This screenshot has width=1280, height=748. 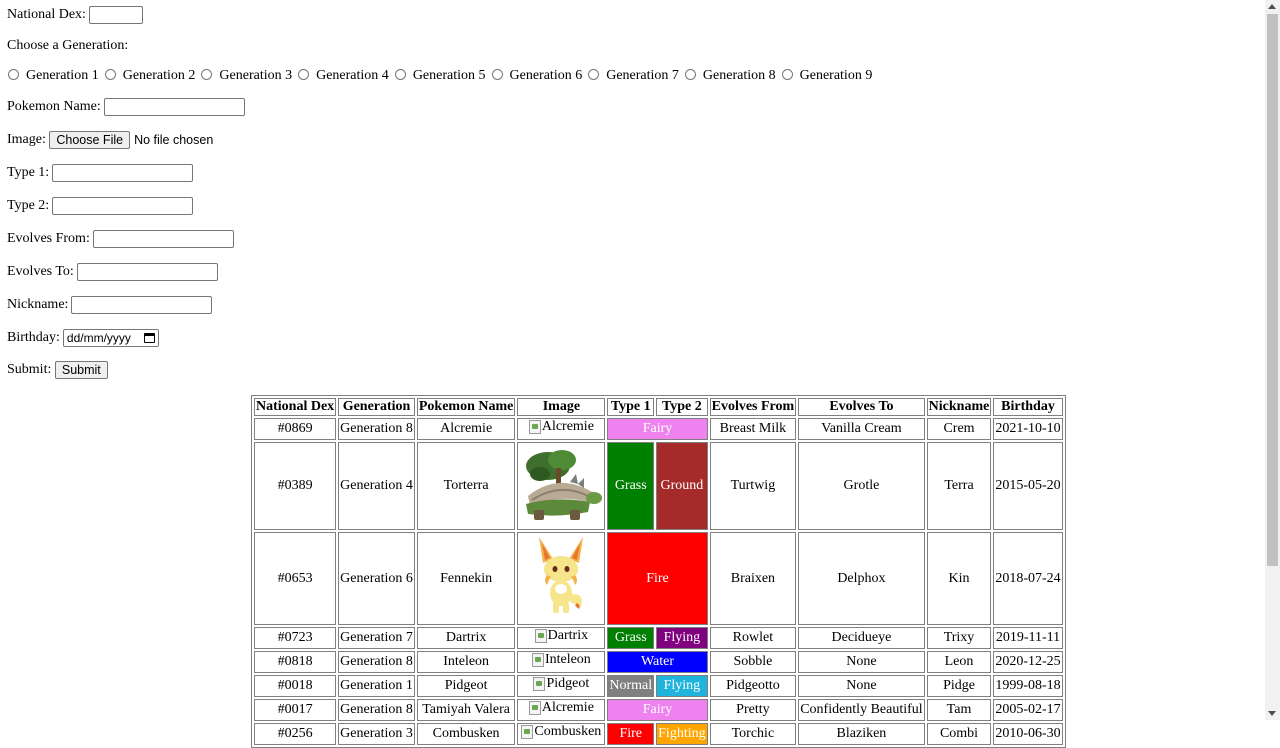 I want to click on column-header: Type 2, so click(x=682, y=407).